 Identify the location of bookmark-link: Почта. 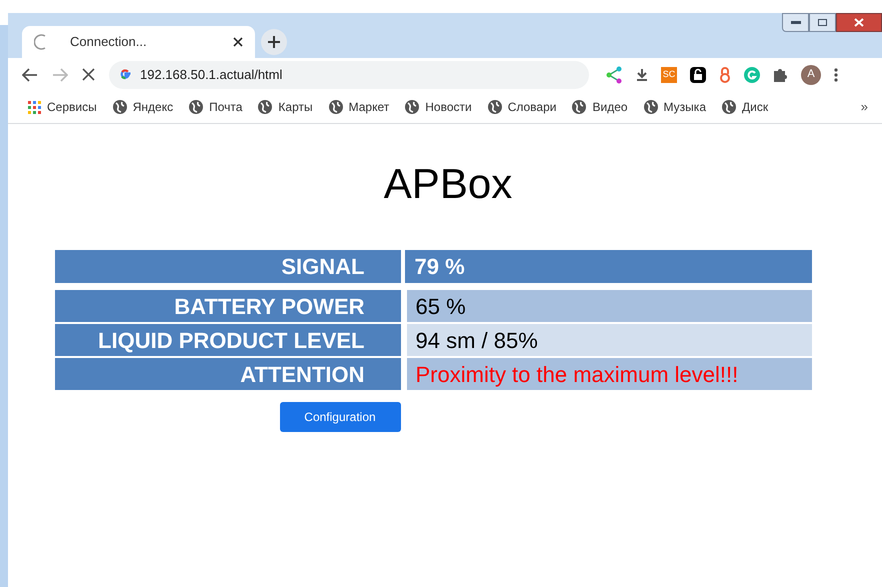
(225, 107).